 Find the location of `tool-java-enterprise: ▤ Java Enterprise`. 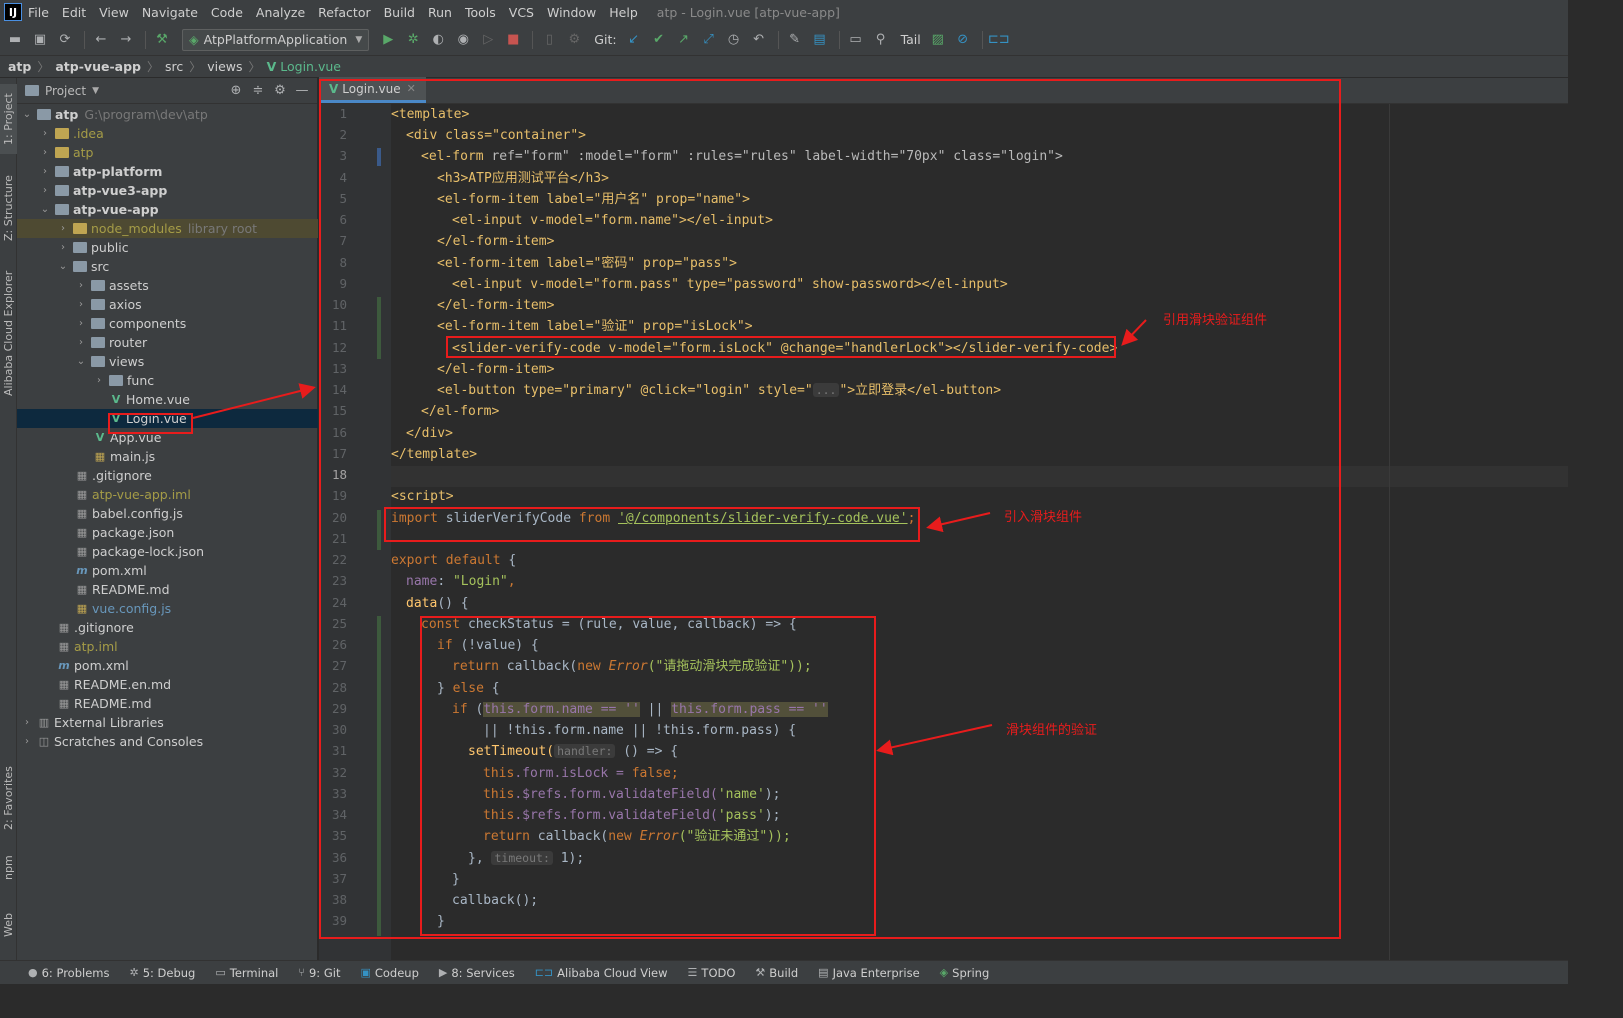

tool-java-enterprise: ▤ Java Enterprise is located at coordinates (869, 973).